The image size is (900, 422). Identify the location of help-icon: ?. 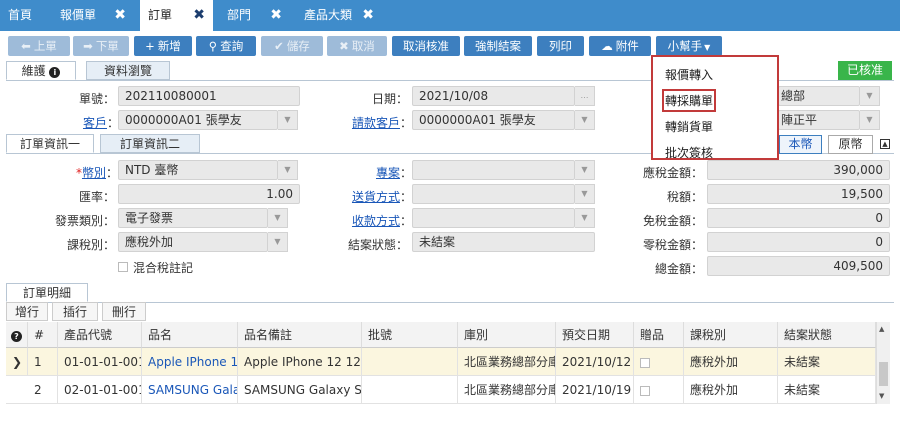
(17, 335).